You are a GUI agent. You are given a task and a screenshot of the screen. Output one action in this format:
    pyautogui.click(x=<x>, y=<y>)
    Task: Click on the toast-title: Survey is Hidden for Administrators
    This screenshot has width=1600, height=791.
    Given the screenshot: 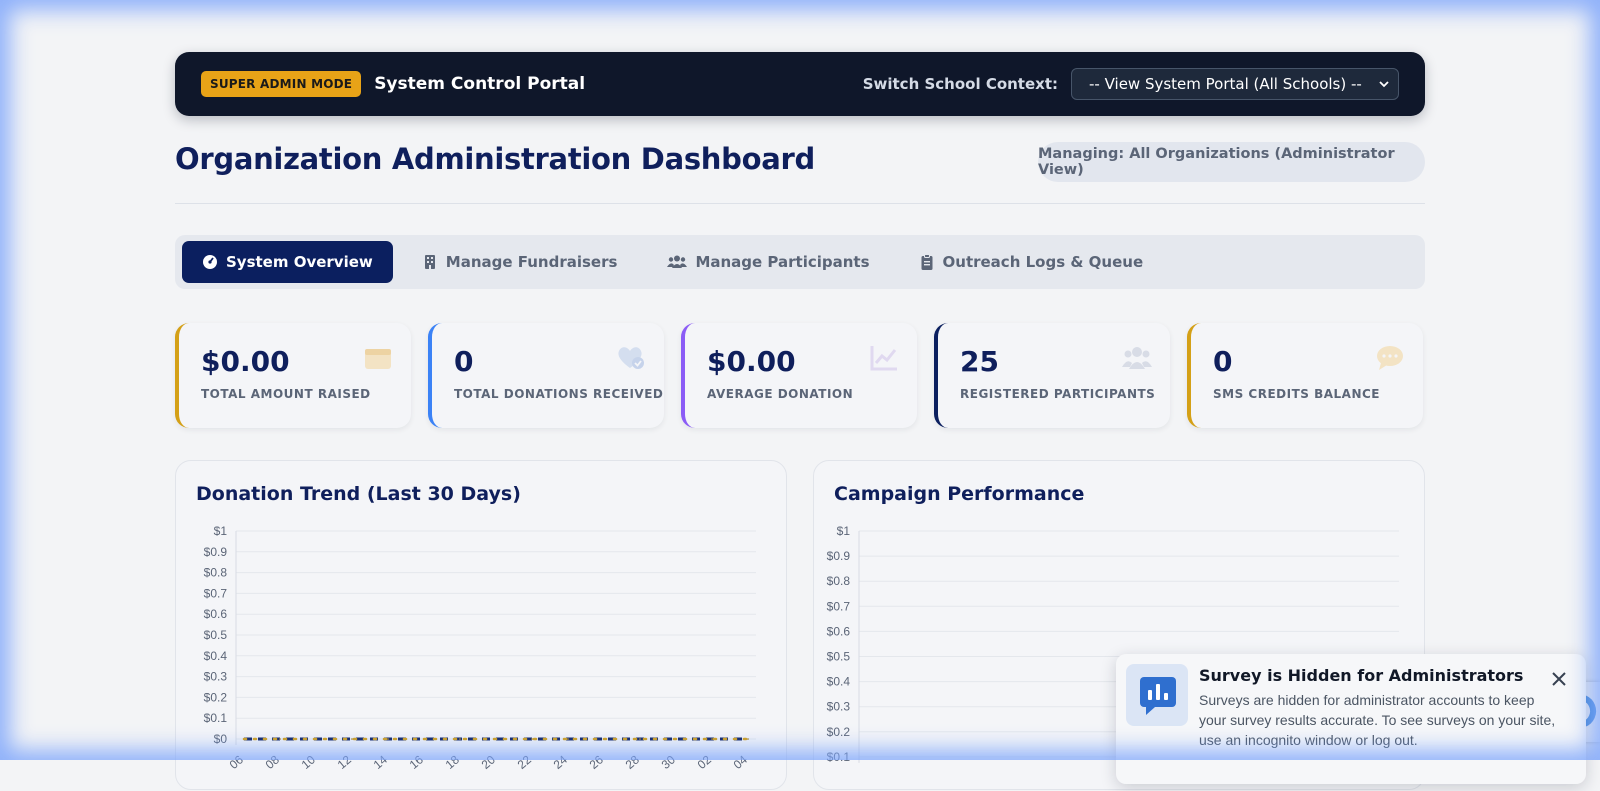 What is the action you would take?
    pyautogui.click(x=1361, y=675)
    